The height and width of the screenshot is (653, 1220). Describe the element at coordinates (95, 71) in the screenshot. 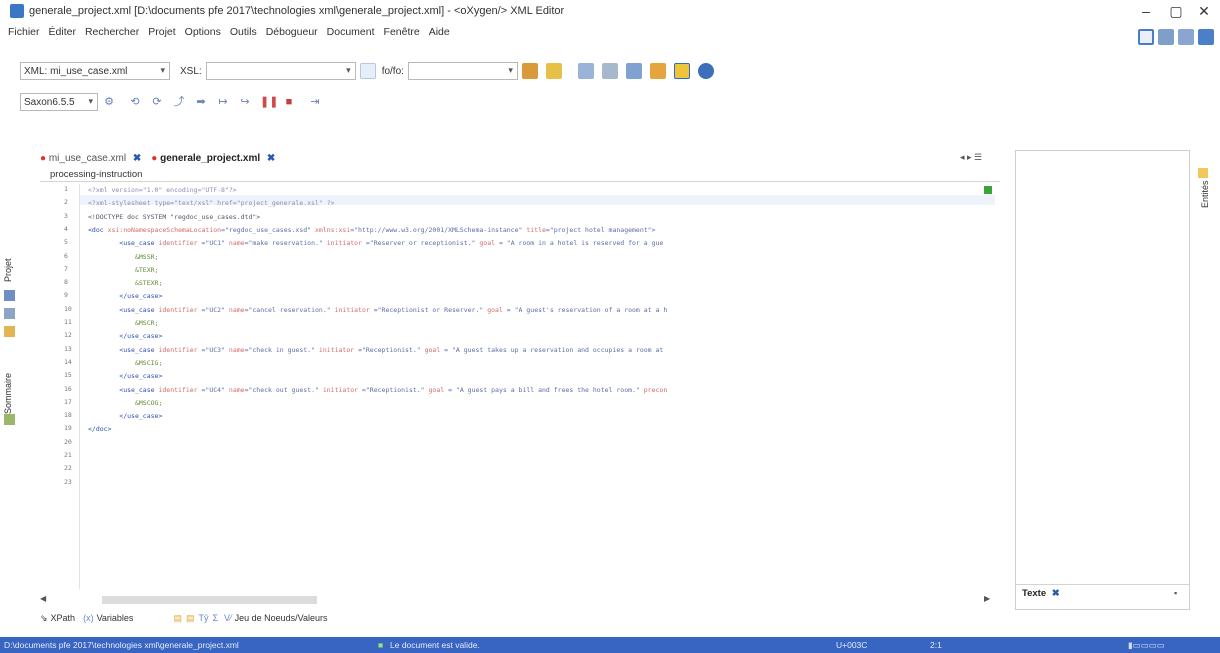

I see `xml-selector: XML: mi_use_case.xml ▾` at that location.